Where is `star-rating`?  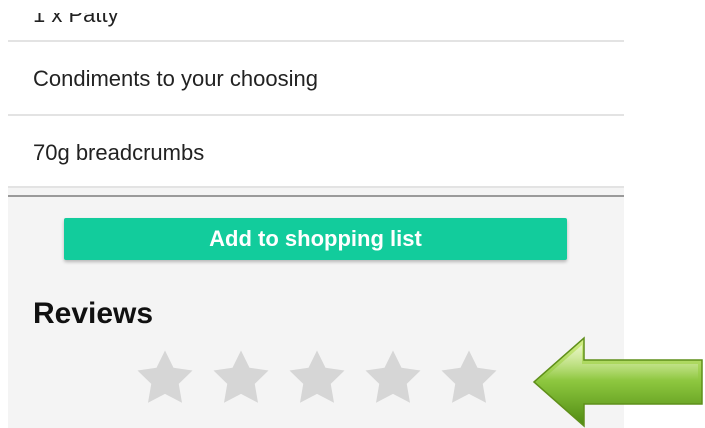 star-rating is located at coordinates (322, 378).